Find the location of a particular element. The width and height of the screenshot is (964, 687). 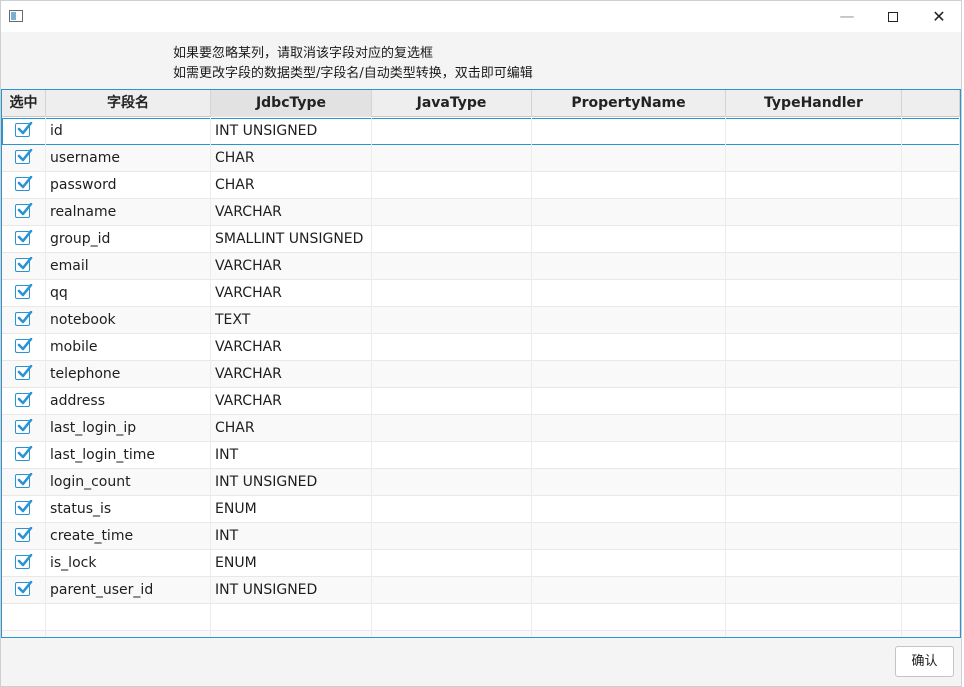

table-row: status_is ENUM is located at coordinates (481, 509).